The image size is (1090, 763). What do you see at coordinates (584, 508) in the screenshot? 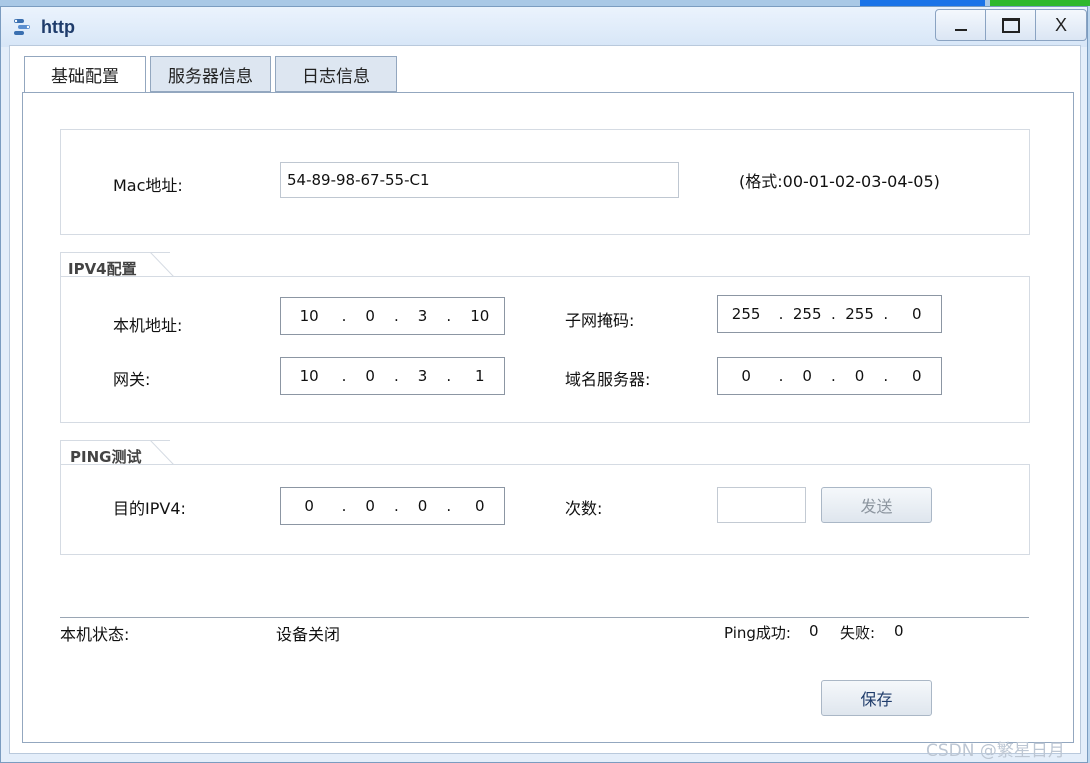
I see `ping-count-label: 次数:` at bounding box center [584, 508].